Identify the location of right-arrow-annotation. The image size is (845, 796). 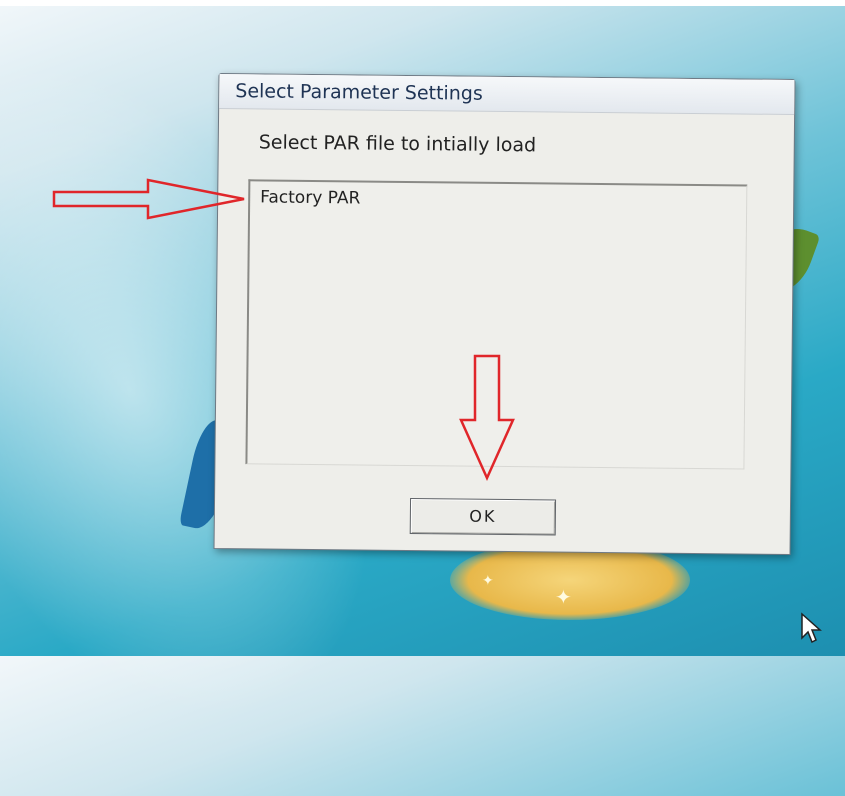
(148, 199).